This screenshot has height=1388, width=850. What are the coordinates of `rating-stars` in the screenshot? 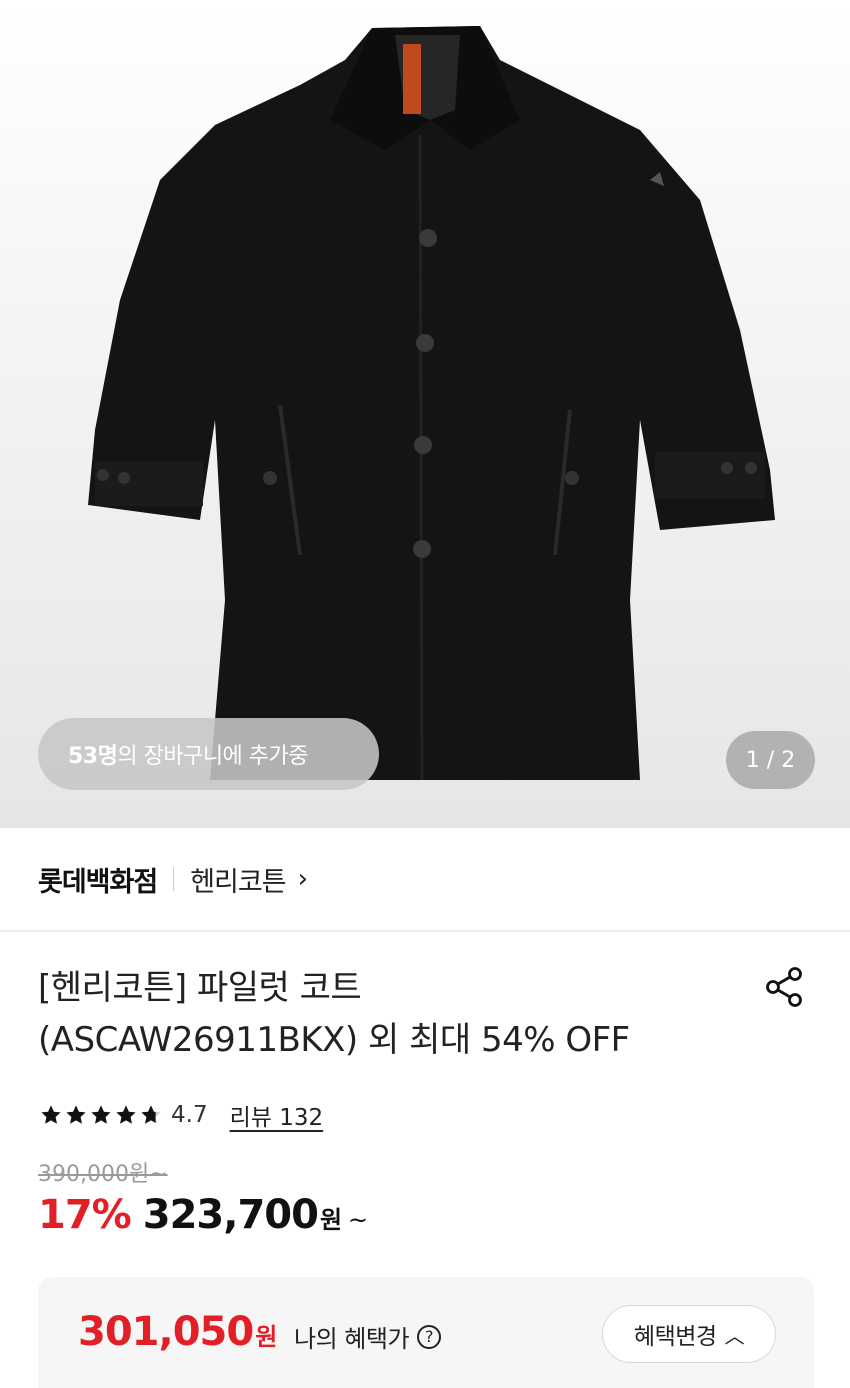 It's located at (102, 1115).